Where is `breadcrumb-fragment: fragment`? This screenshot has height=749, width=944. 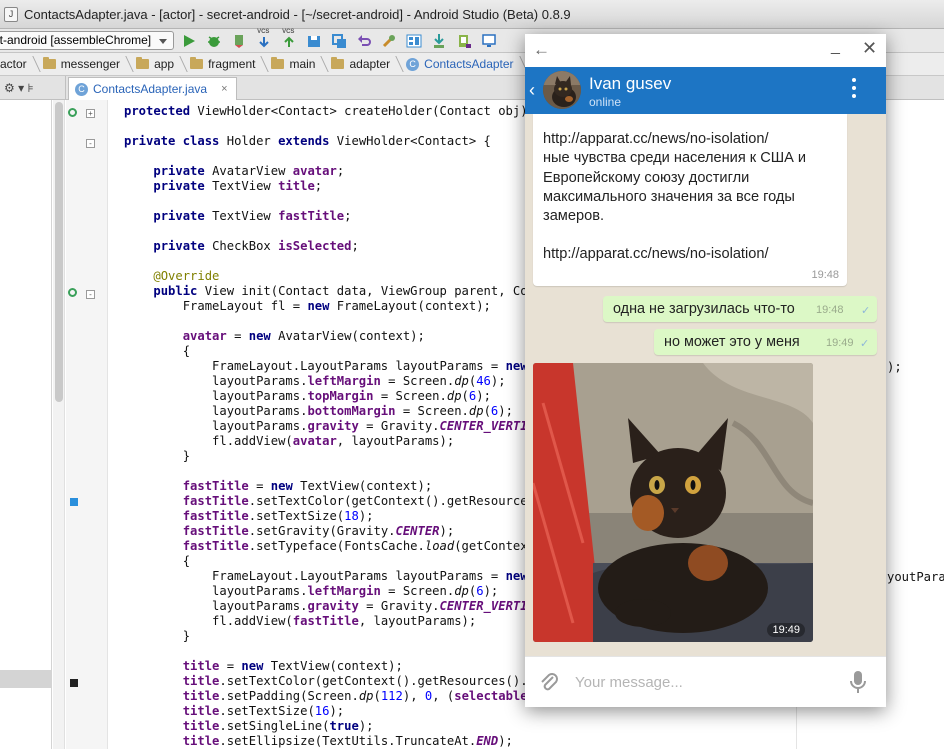 breadcrumb-fragment: fragment is located at coordinates (224, 64).